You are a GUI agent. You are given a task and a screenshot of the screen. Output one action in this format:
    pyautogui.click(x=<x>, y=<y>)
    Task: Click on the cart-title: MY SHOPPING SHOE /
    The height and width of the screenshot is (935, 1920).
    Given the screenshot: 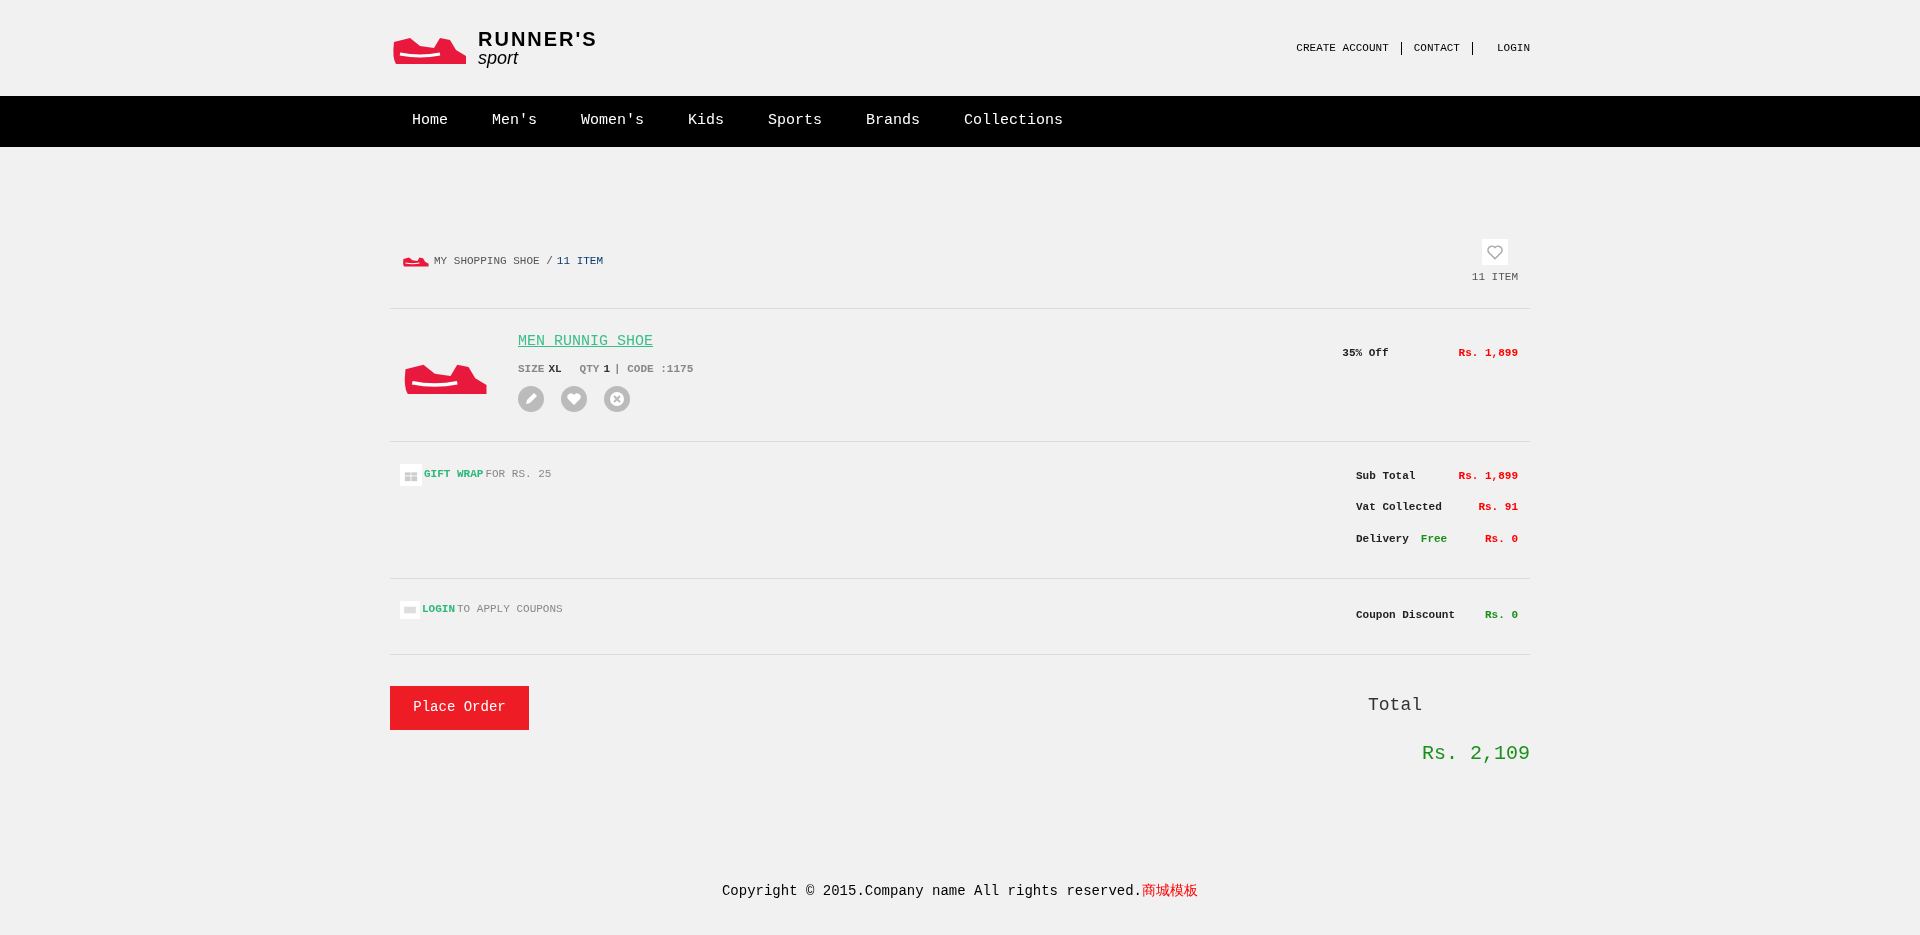 What is the action you would take?
    pyautogui.click(x=493, y=261)
    